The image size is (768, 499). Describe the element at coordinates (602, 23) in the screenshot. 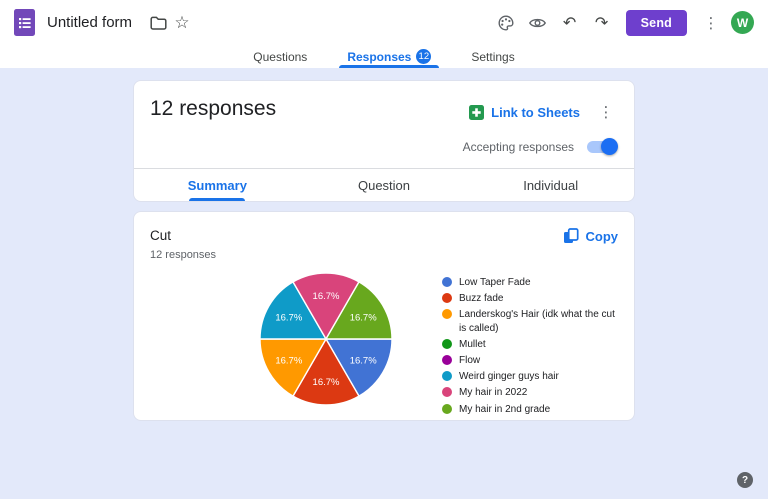

I see `redo-icon: ↷` at that location.